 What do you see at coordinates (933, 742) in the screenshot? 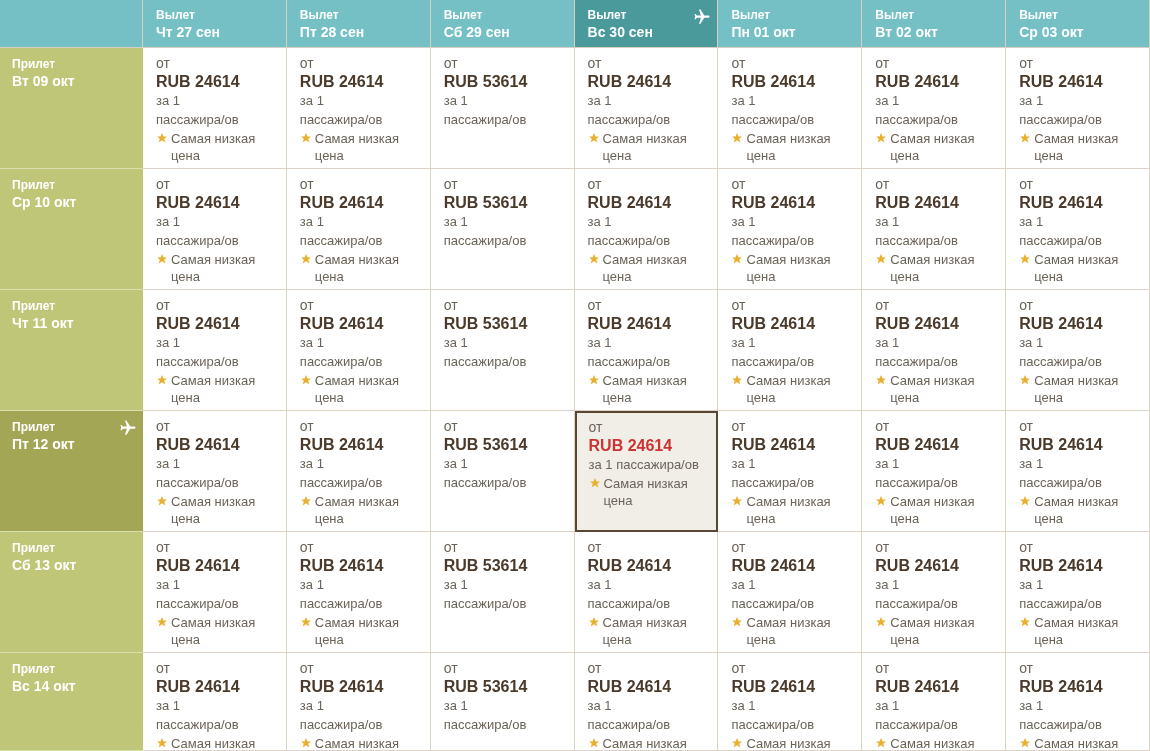
I see `lowest-price-label: Самая низкая` at bounding box center [933, 742].